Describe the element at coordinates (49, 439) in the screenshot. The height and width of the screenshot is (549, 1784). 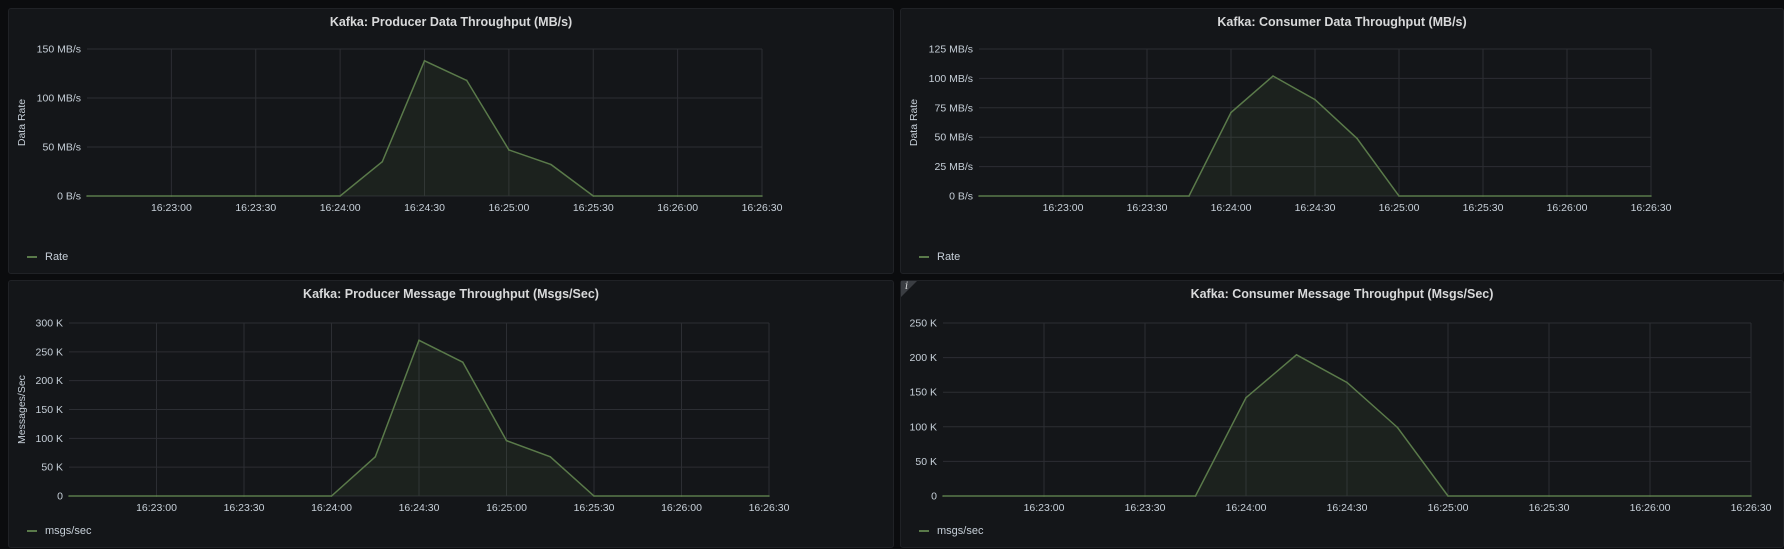
I see `y-tick-label: 100 K` at that location.